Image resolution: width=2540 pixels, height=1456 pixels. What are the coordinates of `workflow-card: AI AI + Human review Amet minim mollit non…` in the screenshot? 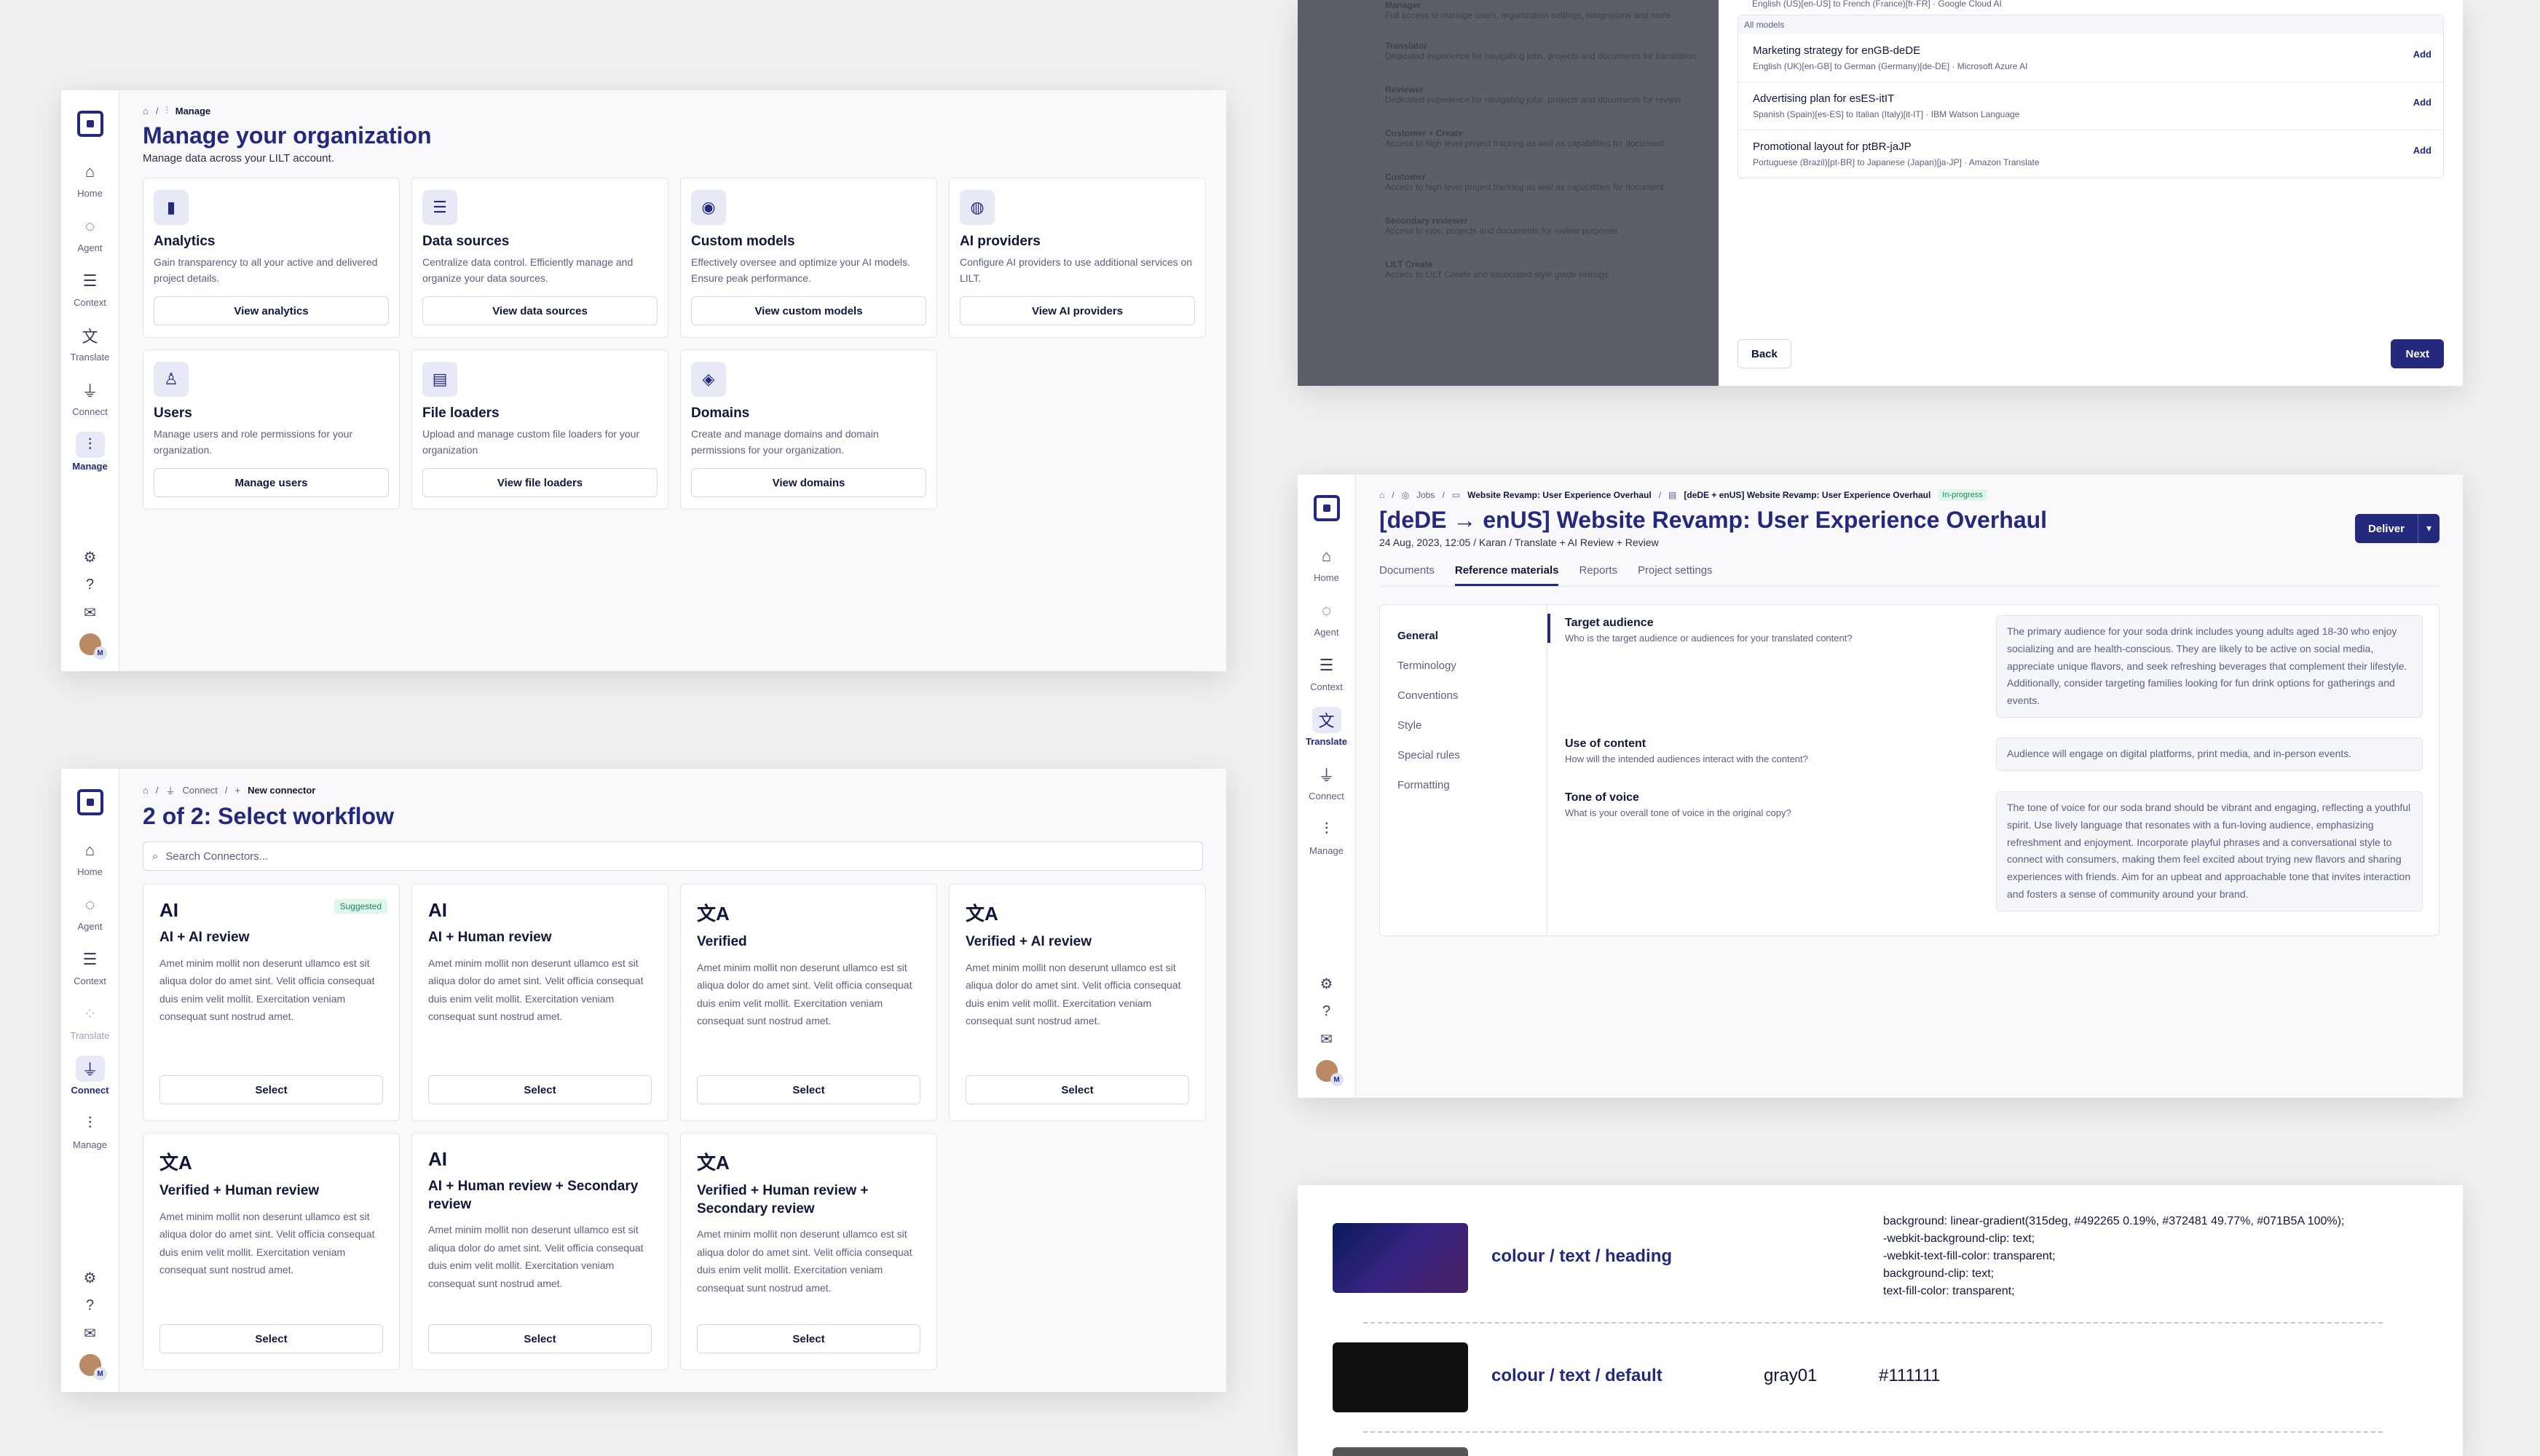 It's located at (540, 1002).